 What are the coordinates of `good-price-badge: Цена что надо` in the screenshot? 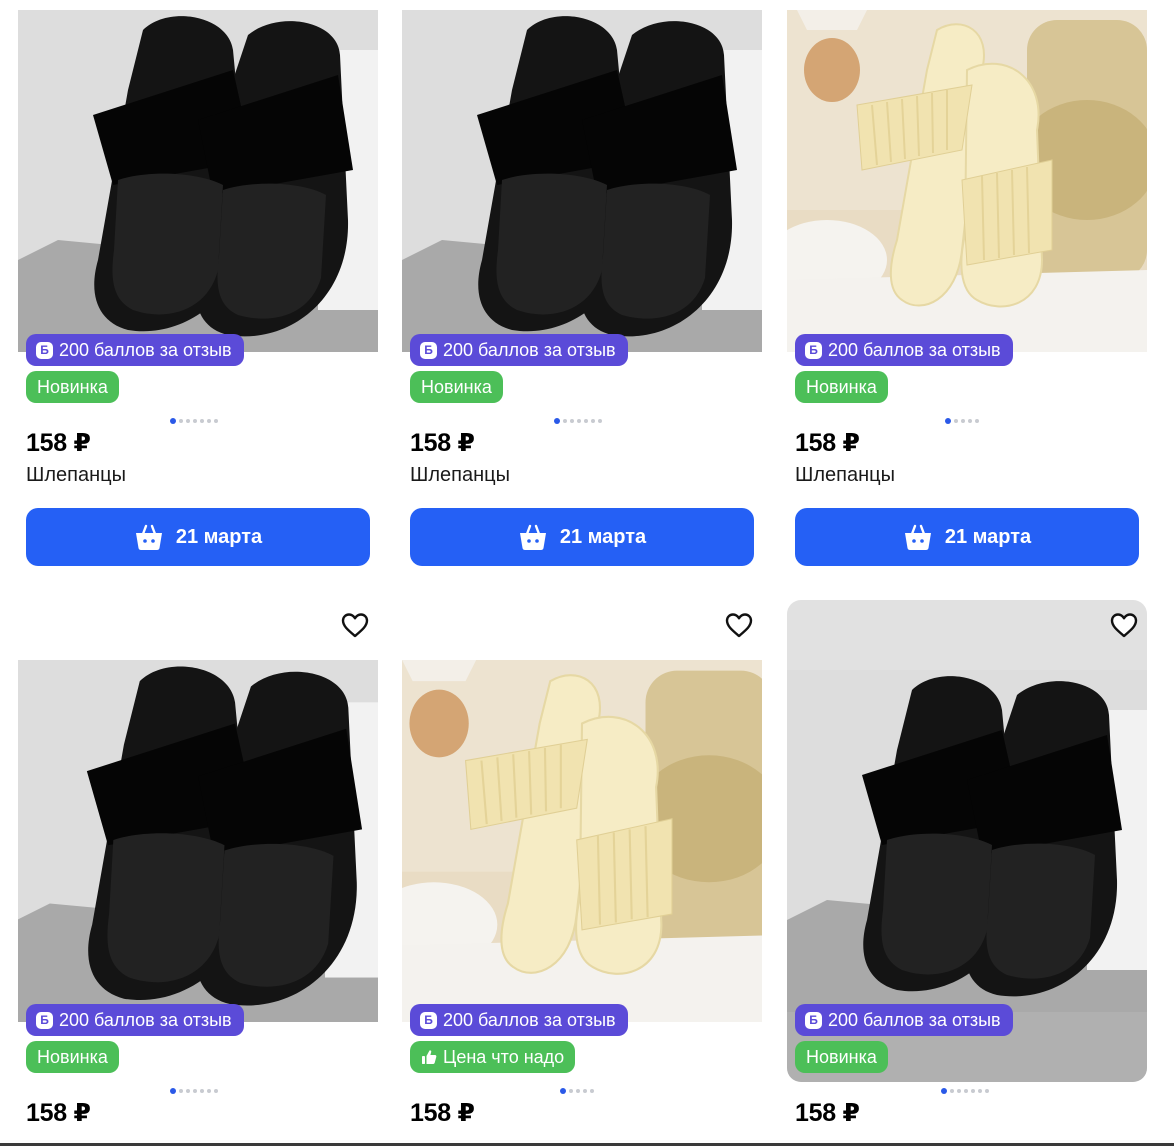 It's located at (493, 1057).